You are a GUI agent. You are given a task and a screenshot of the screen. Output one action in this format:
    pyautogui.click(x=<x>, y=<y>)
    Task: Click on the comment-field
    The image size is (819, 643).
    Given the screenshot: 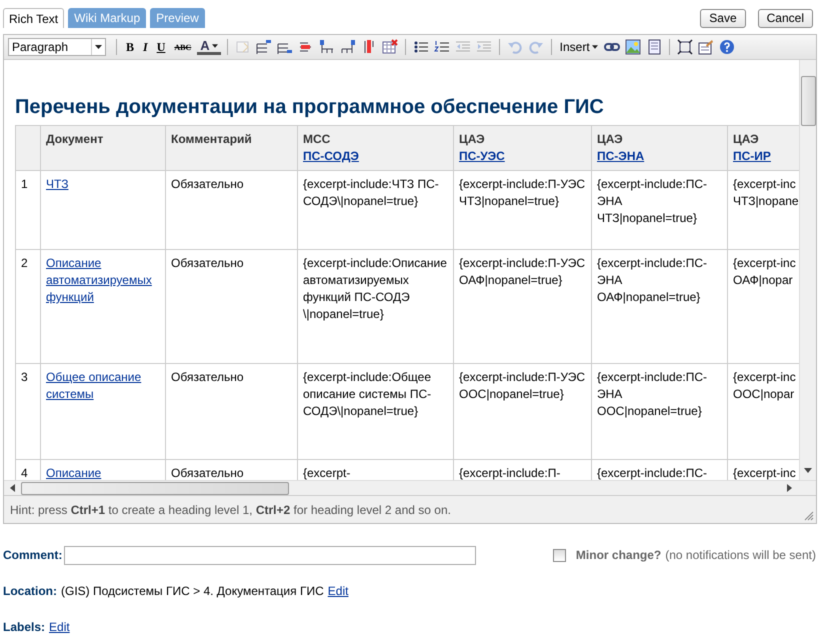 What is the action you would take?
    pyautogui.click(x=270, y=555)
    